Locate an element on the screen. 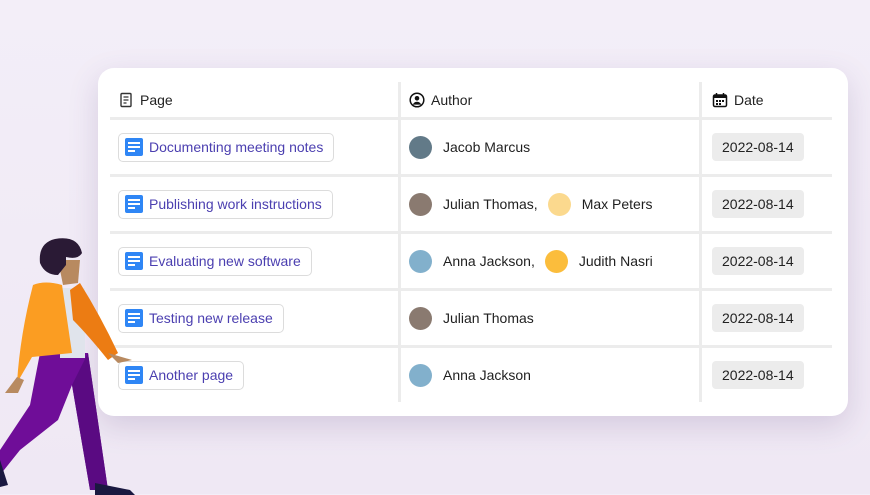  header-page-label: Page is located at coordinates (156, 99).